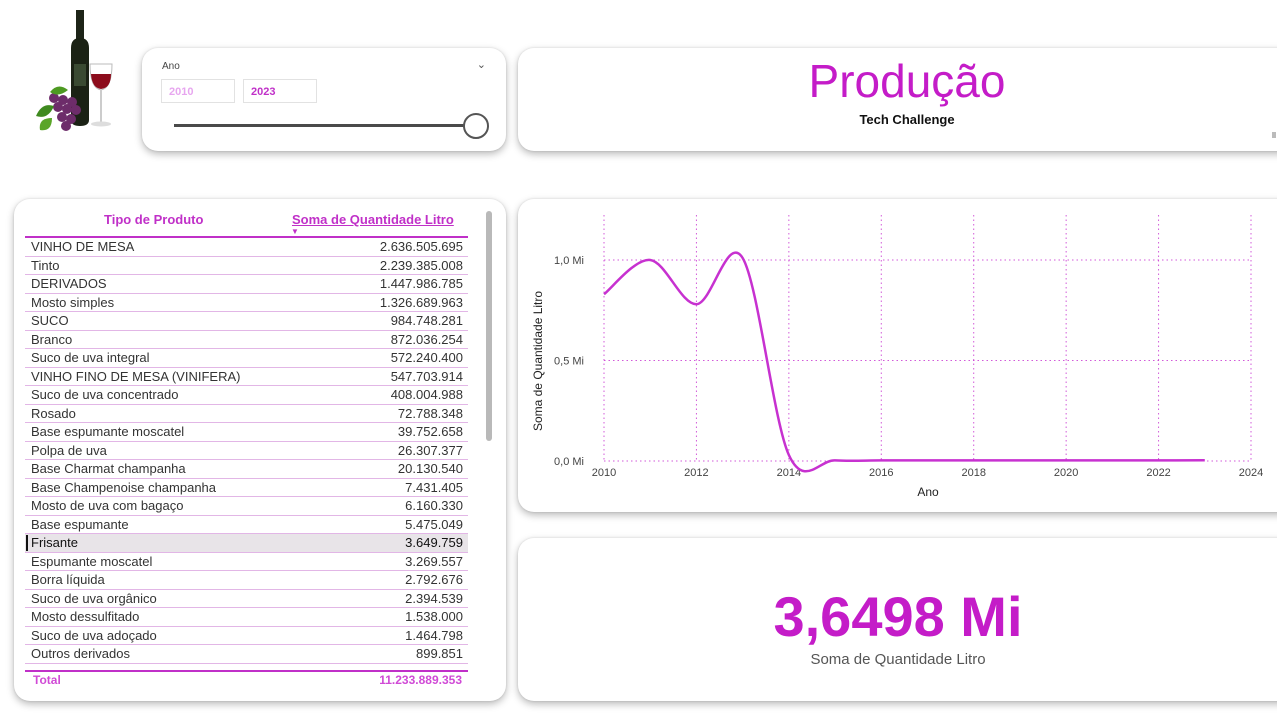 The image size is (1277, 718). What do you see at coordinates (434, 598) in the screenshot?
I see `row-quantity-value: 2.394.539` at bounding box center [434, 598].